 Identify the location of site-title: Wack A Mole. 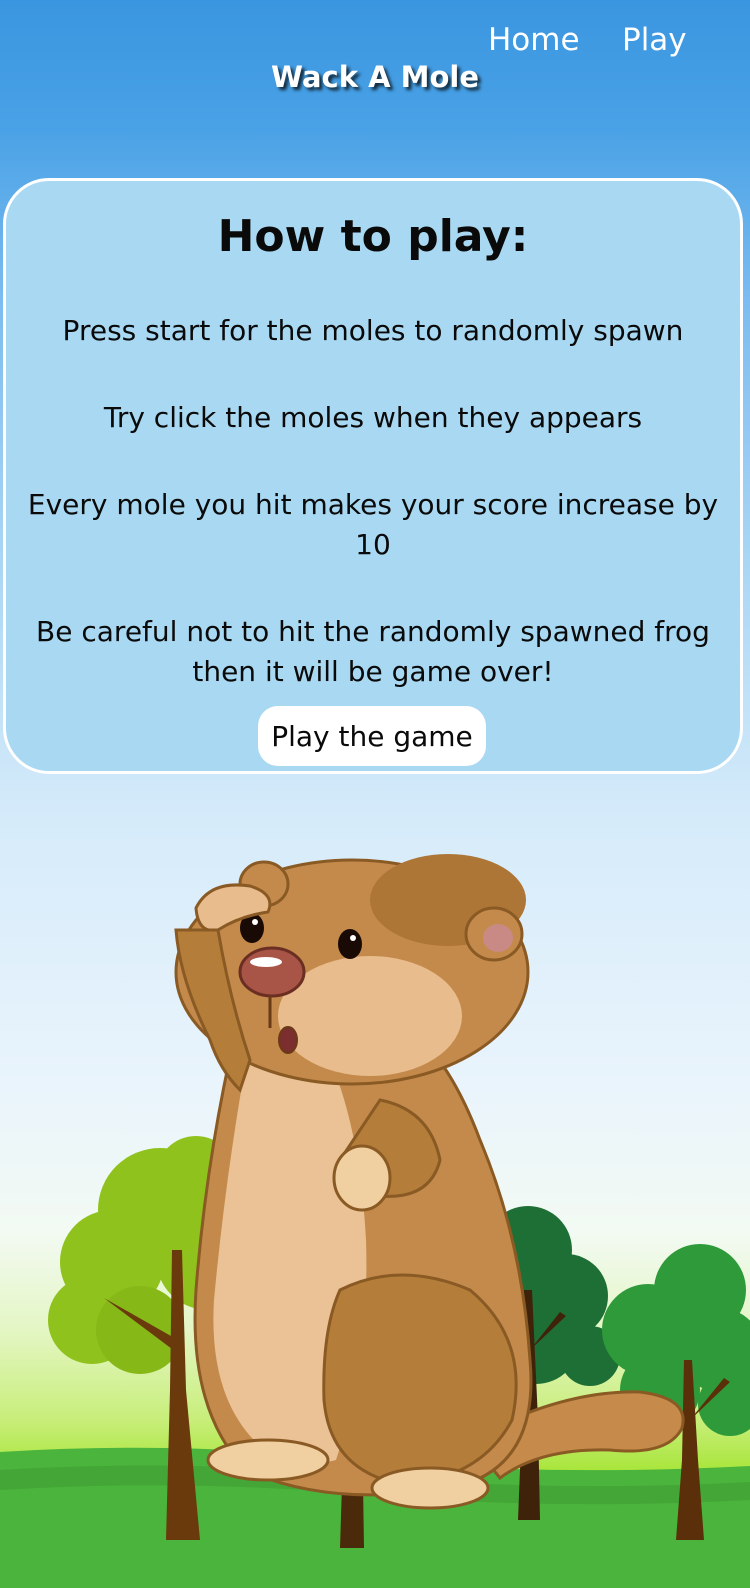
(375, 77).